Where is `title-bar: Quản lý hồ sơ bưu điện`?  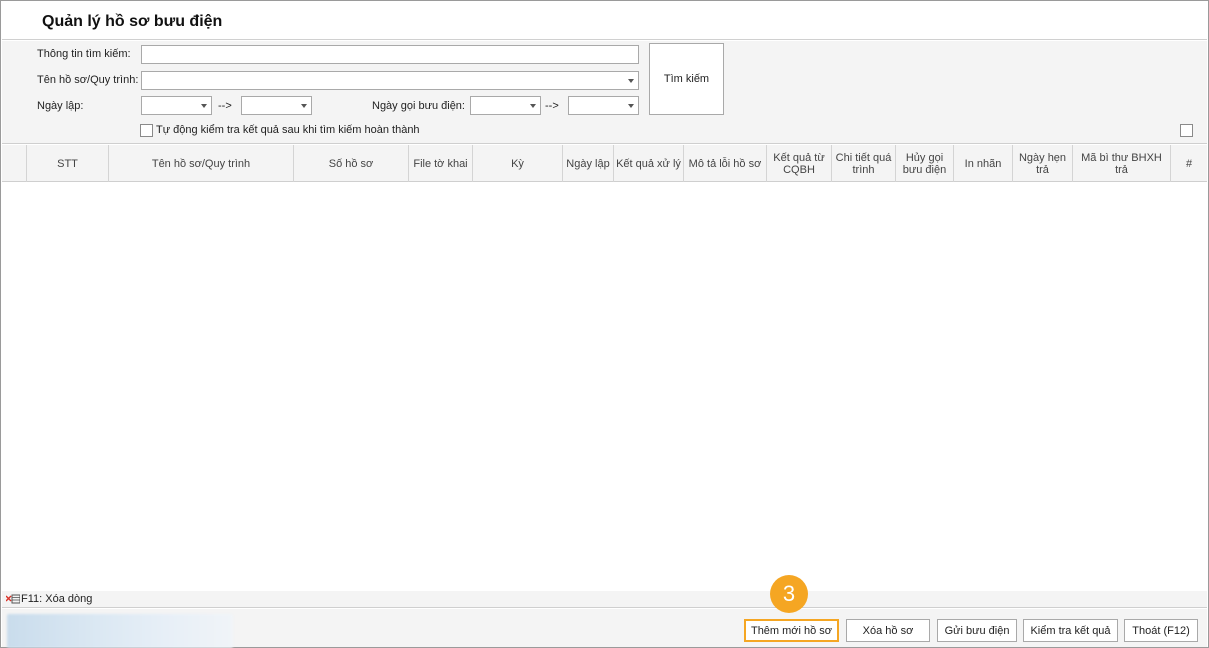 title-bar: Quản lý hồ sơ bưu điện is located at coordinates (604, 21).